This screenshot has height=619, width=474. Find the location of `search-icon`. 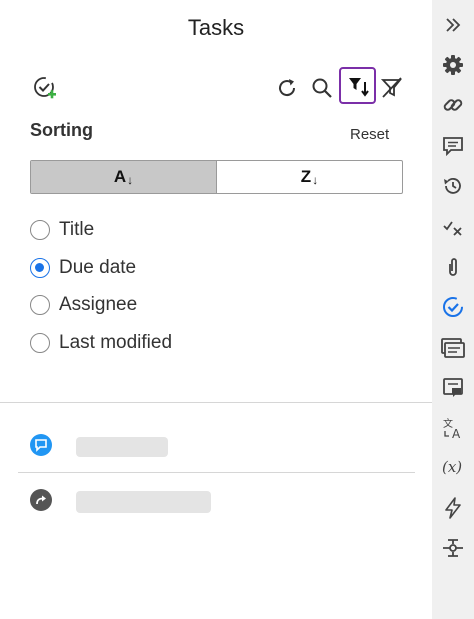

search-icon is located at coordinates (322, 88).